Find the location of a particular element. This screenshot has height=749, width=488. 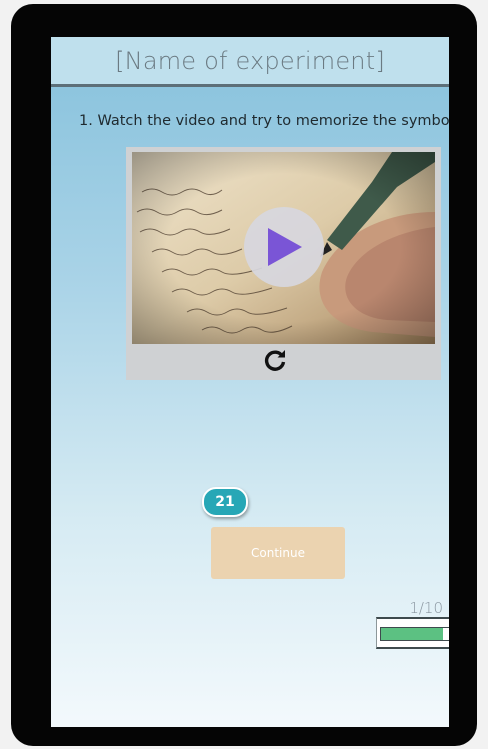

play-icon is located at coordinates (285, 247).